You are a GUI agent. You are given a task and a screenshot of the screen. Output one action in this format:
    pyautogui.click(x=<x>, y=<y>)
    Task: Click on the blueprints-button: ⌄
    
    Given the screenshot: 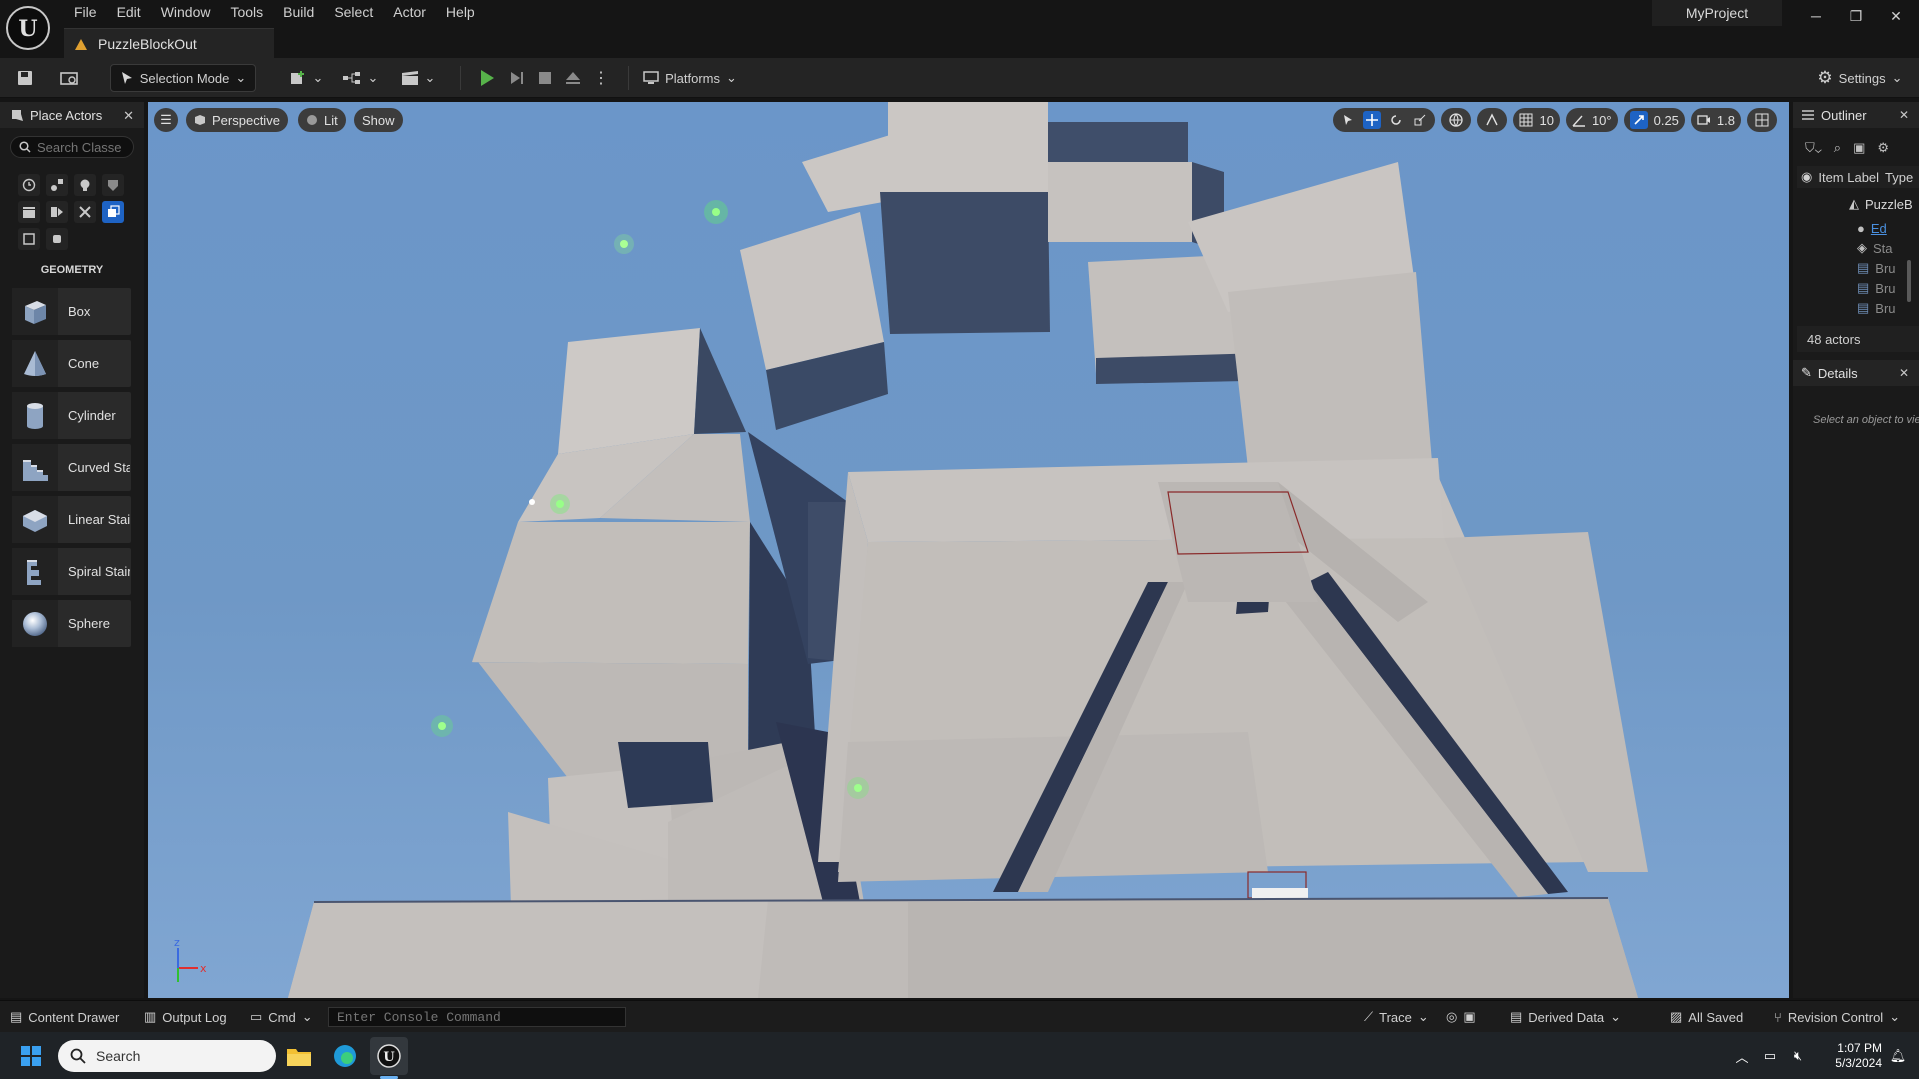 What is the action you would take?
    pyautogui.click(x=360, y=78)
    